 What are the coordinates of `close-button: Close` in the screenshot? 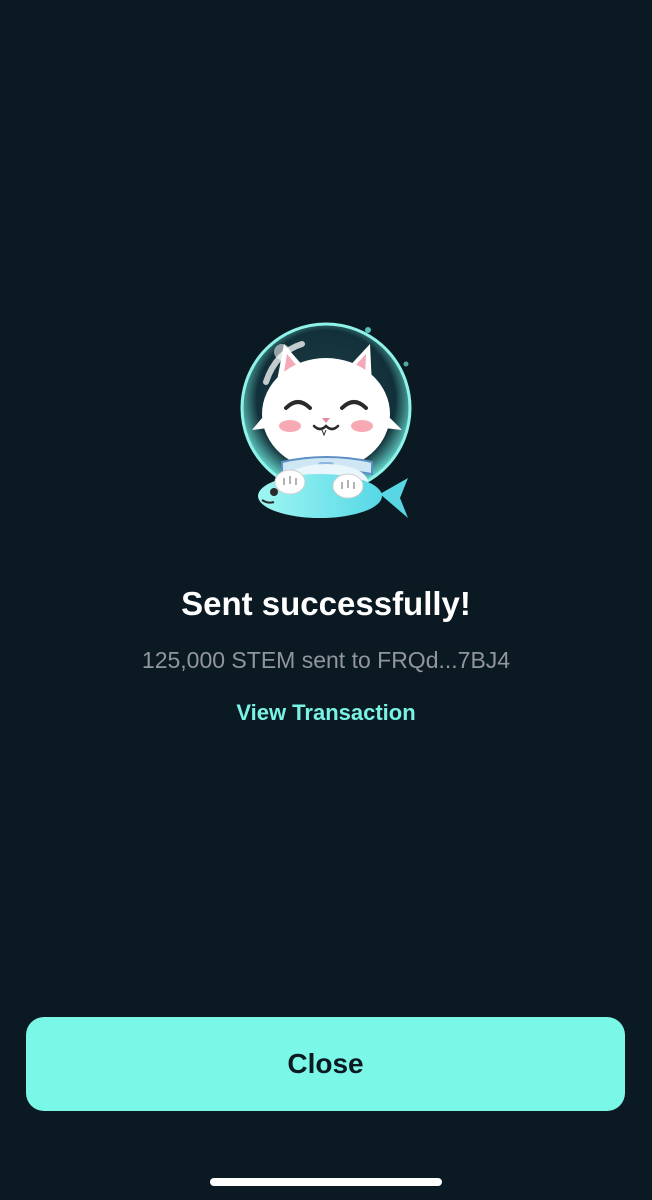 It's located at (325, 1064).